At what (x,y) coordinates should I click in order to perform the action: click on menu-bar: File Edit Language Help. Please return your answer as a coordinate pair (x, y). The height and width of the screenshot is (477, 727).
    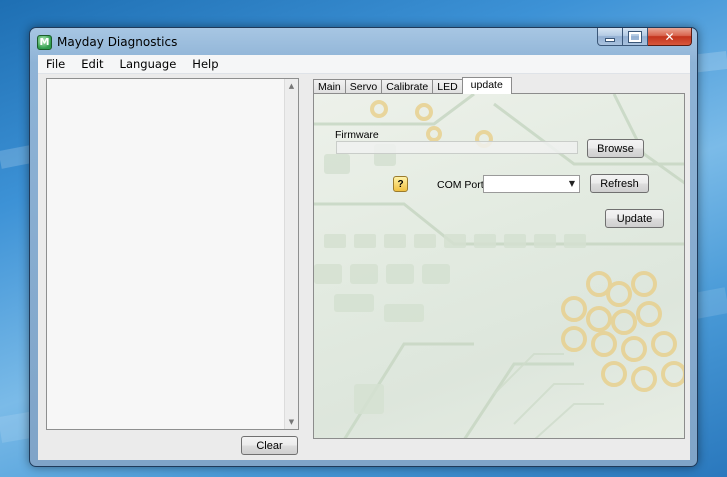
    Looking at the image, I should click on (364, 64).